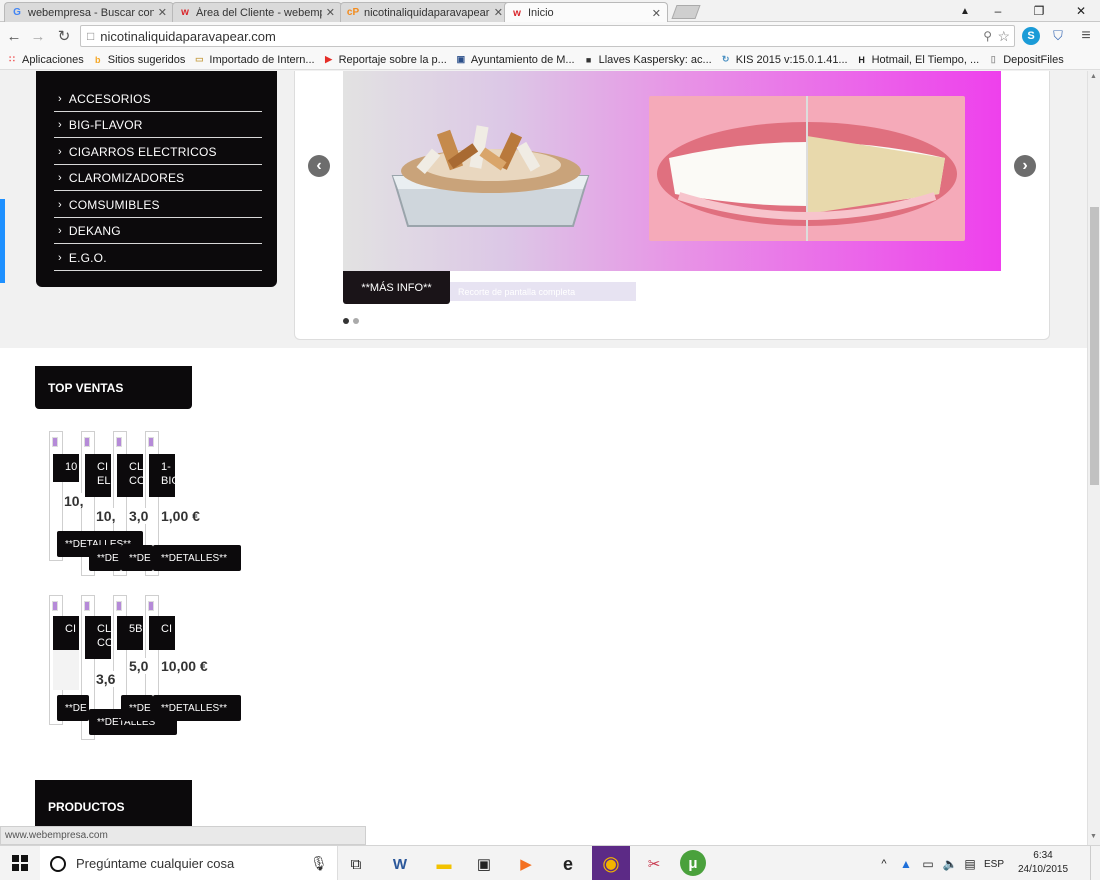  What do you see at coordinates (139, 666) in the screenshot?
I see `product-price: 5,0` at bounding box center [139, 666].